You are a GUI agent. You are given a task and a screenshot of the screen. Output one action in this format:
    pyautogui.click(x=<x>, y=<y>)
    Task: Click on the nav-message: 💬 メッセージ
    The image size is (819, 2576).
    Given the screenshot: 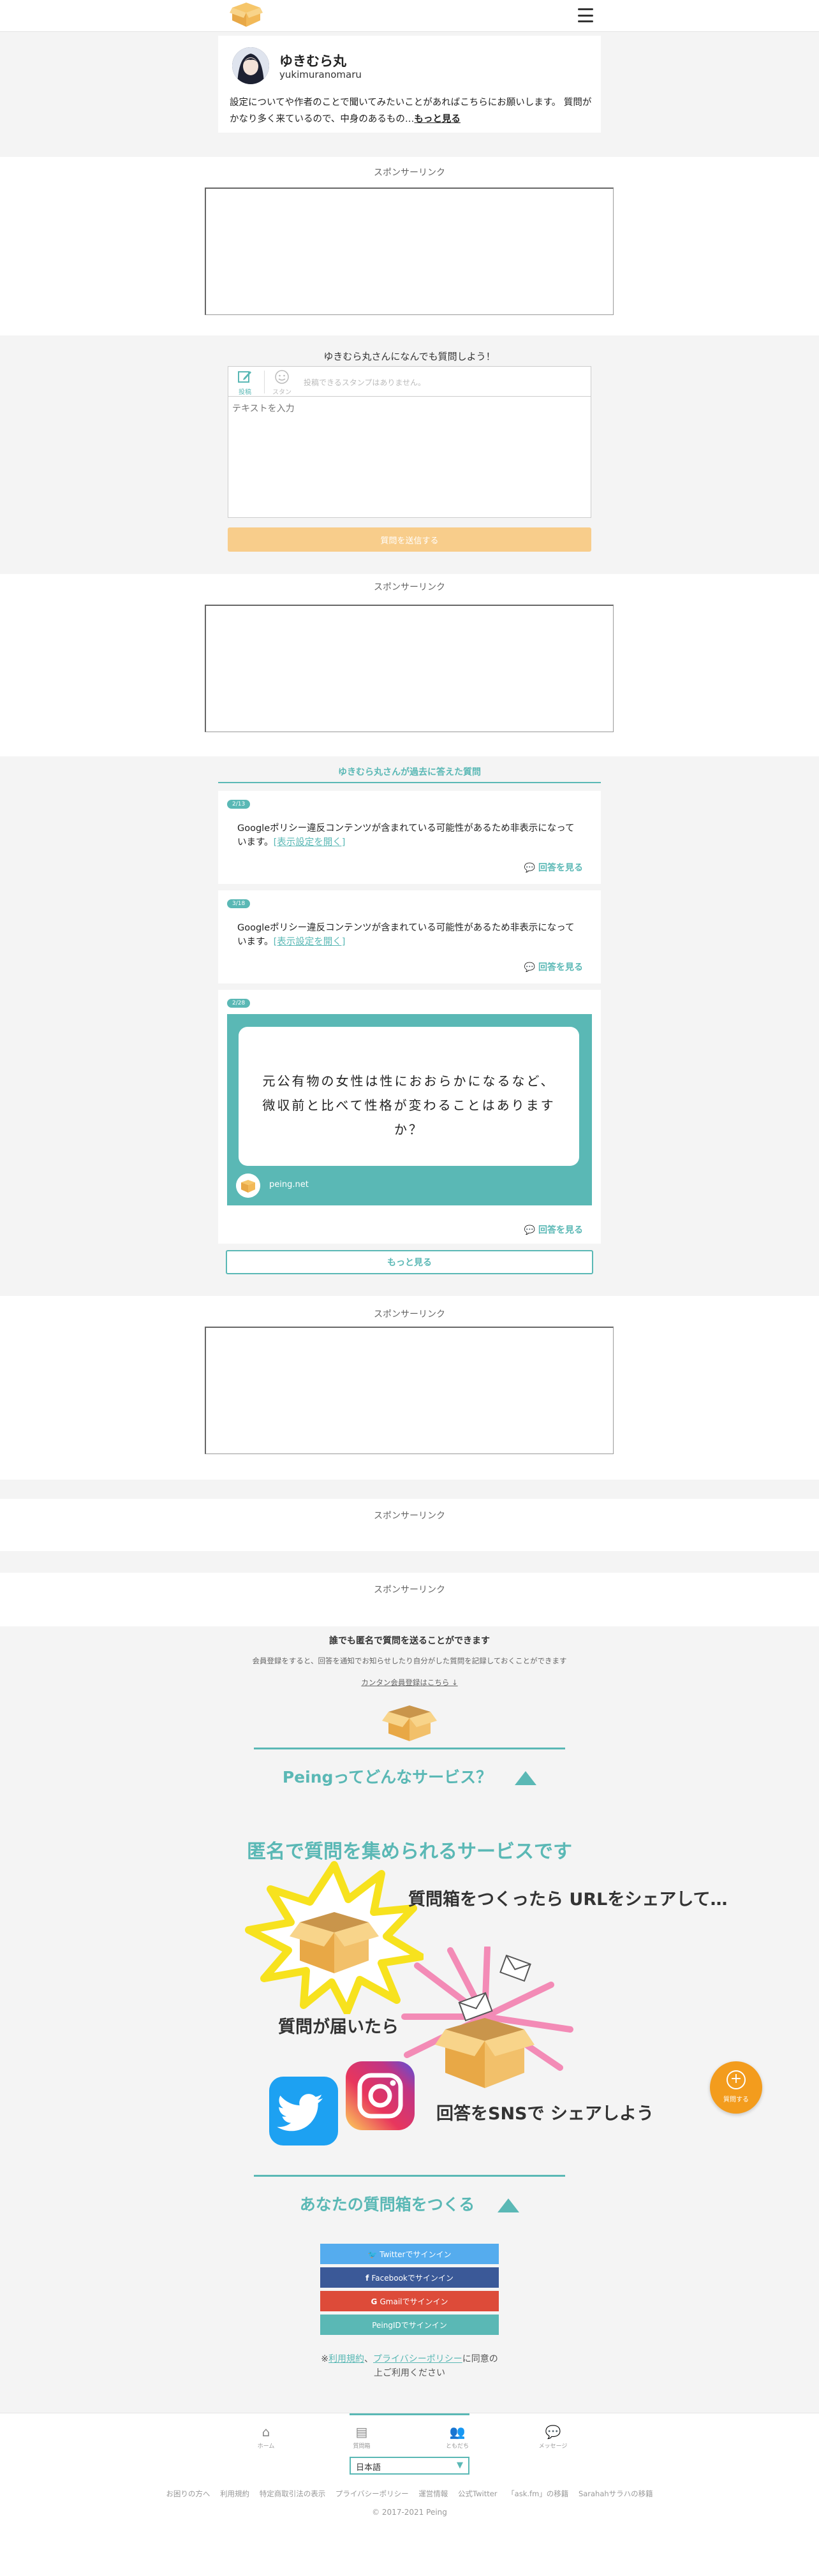 What is the action you would take?
    pyautogui.click(x=553, y=2437)
    